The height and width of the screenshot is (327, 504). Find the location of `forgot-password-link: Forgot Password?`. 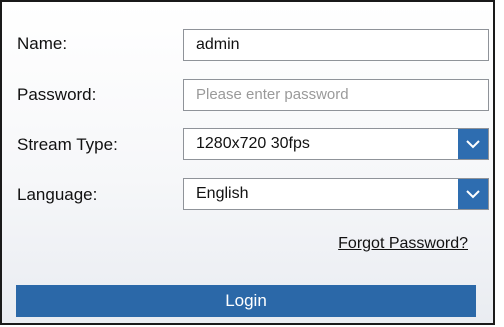

forgot-password-link: Forgot Password? is located at coordinates (403, 244).